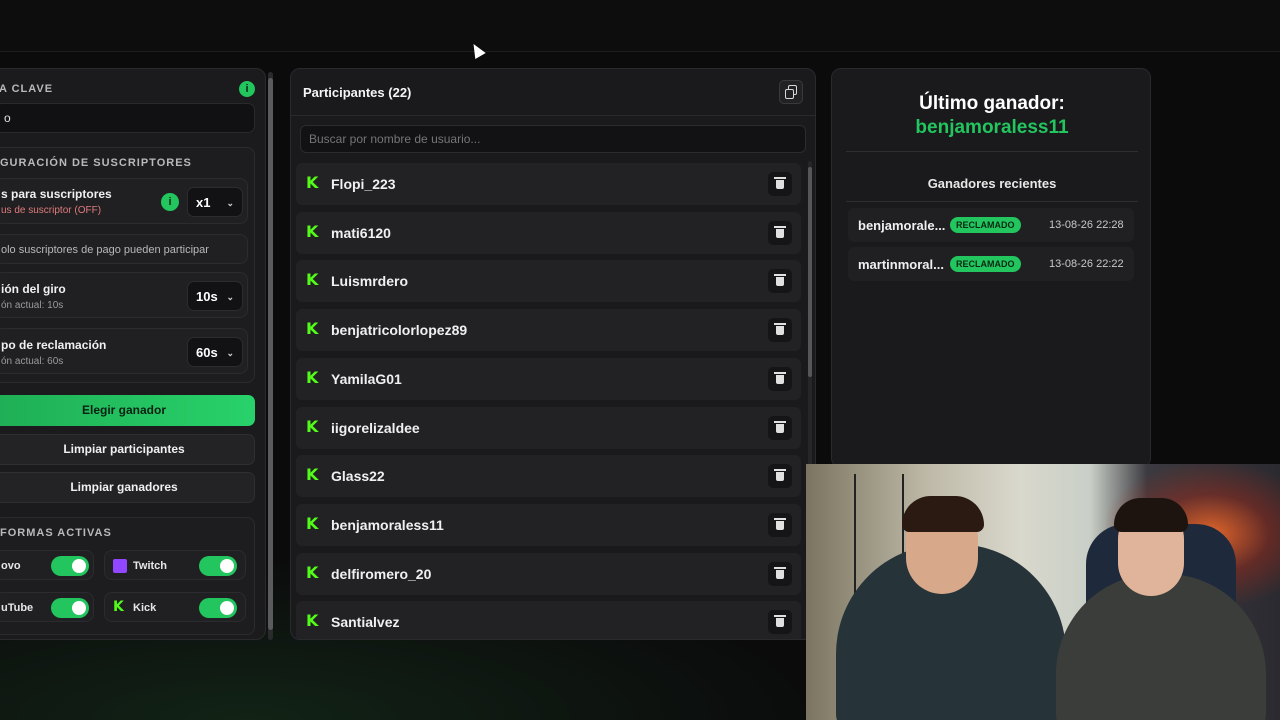  What do you see at coordinates (127, 118) in the screenshot?
I see `keyword-input: o` at bounding box center [127, 118].